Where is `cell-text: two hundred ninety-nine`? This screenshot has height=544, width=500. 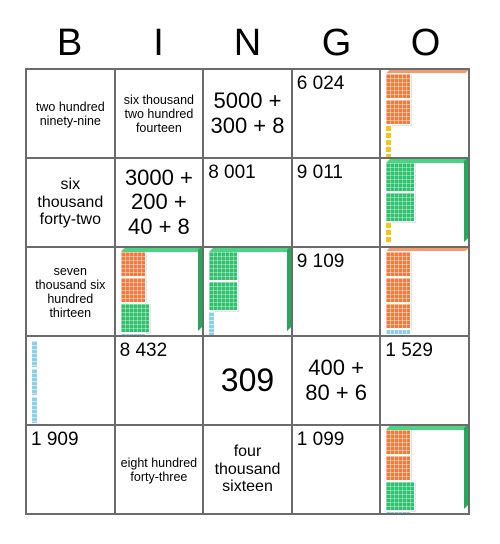 cell-text: two hundred ninety-nine is located at coordinates (70, 113).